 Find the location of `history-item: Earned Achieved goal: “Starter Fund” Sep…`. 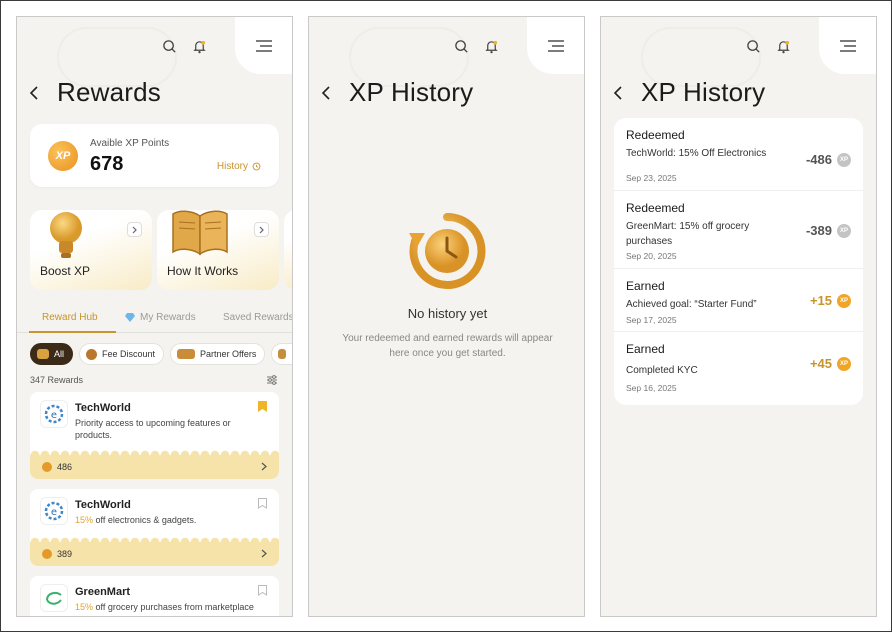

history-item: Earned Achieved goal: “Starter Fund” Sep… is located at coordinates (738, 300).